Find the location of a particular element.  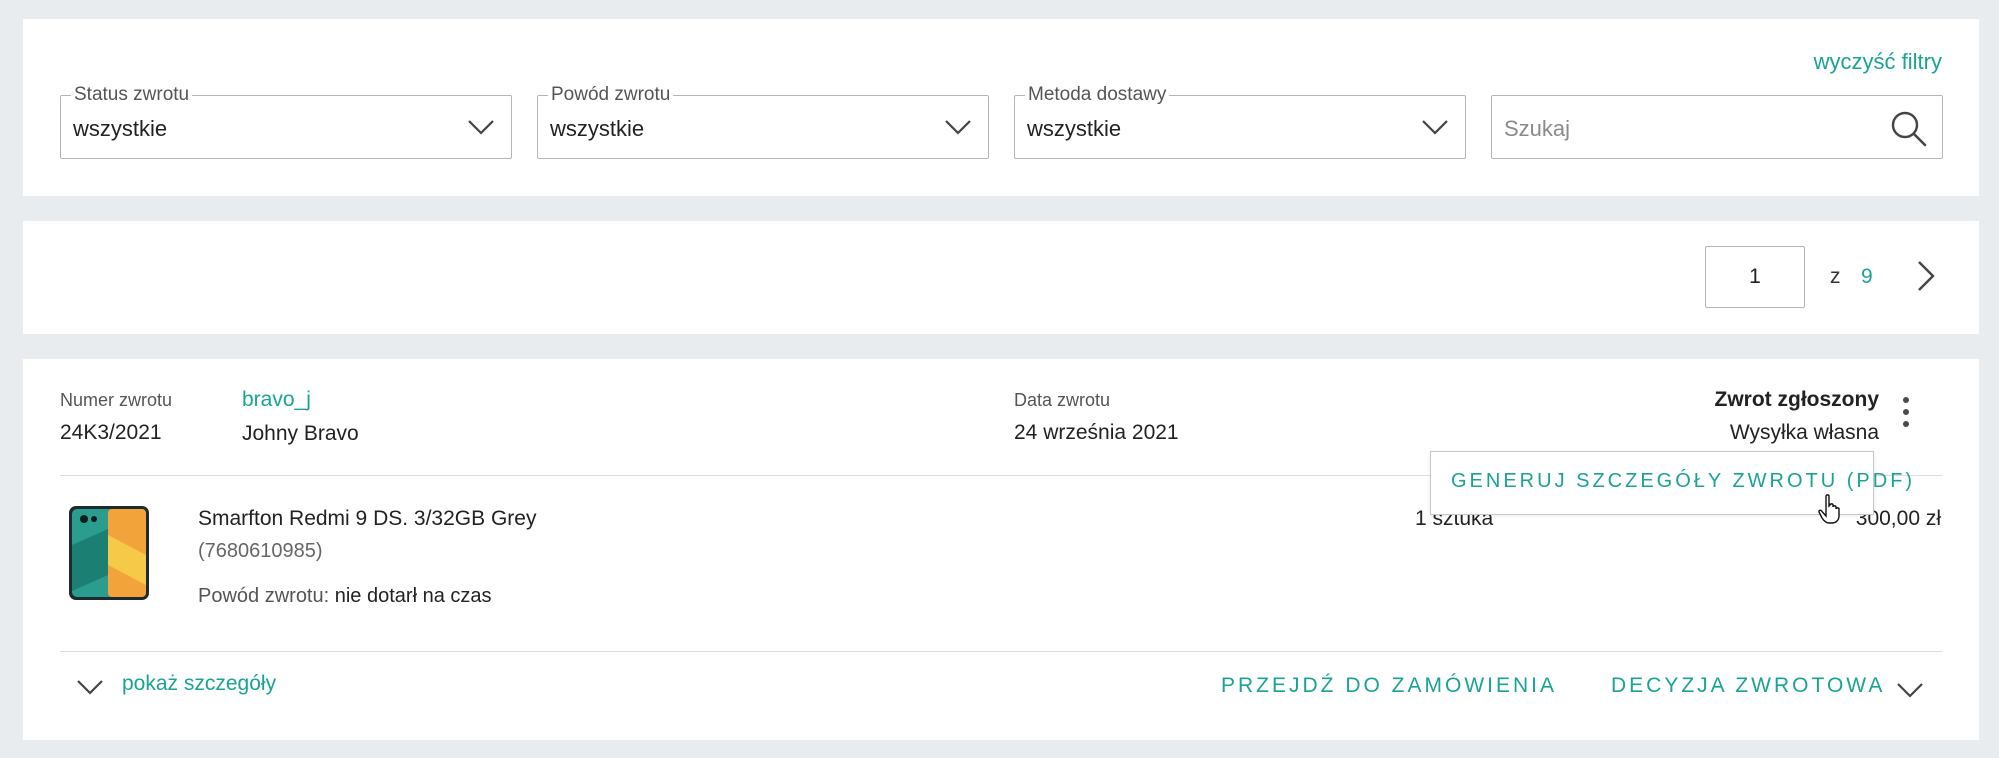

show-details-link: pokaż szczegóły is located at coordinates (199, 684).